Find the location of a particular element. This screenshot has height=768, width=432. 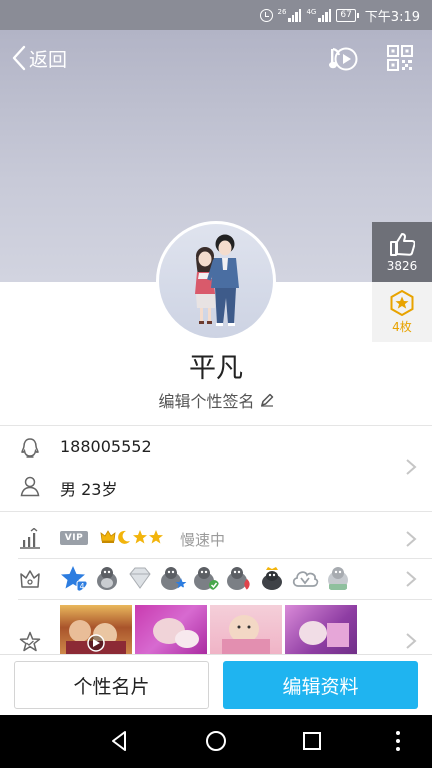

music-note-play-icon is located at coordinates (343, 59).